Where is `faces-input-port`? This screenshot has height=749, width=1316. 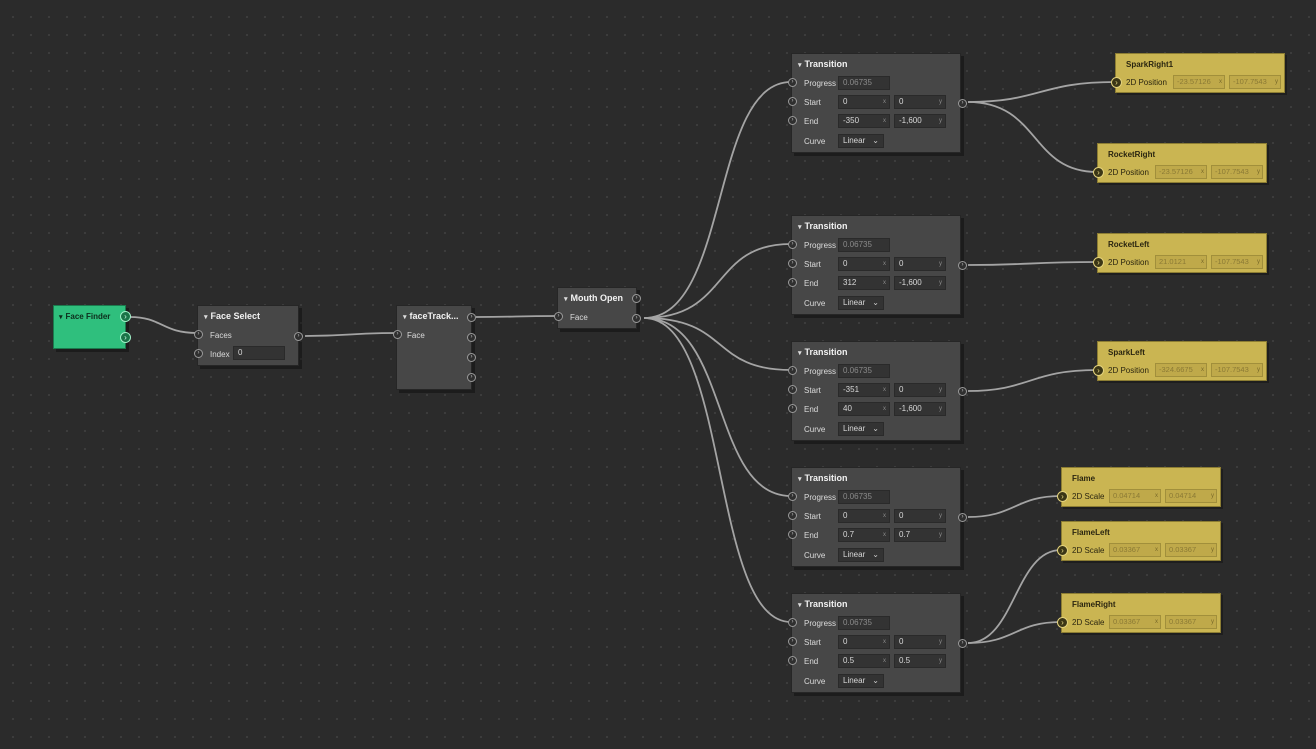
faces-input-port is located at coordinates (198, 334).